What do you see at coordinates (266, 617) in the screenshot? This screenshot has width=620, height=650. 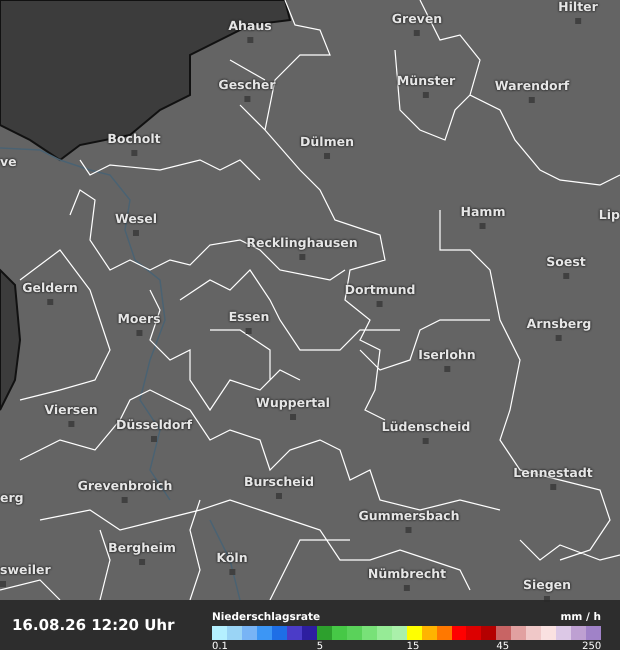 I see `legend-title: Niederschlagsrate` at bounding box center [266, 617].